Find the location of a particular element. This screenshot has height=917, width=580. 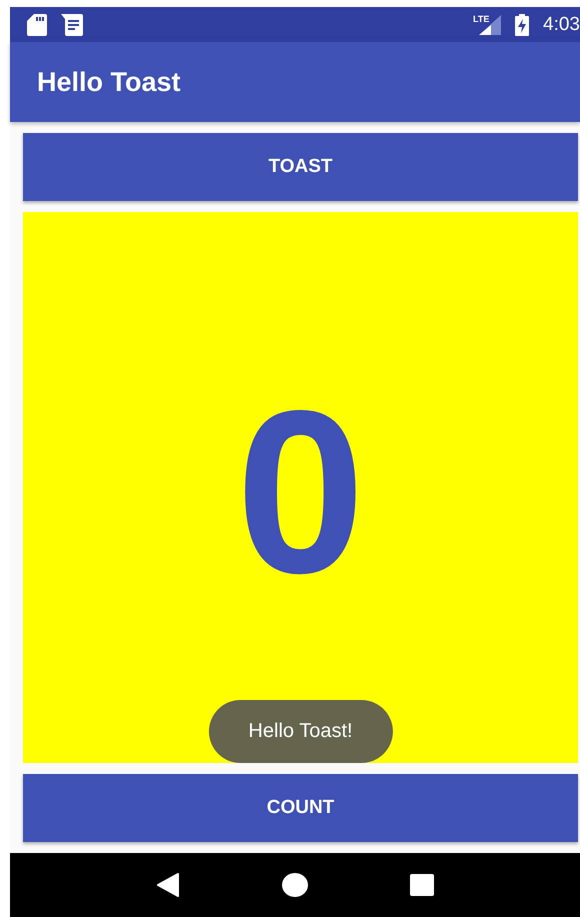

count-button: COUNT is located at coordinates (300, 808).